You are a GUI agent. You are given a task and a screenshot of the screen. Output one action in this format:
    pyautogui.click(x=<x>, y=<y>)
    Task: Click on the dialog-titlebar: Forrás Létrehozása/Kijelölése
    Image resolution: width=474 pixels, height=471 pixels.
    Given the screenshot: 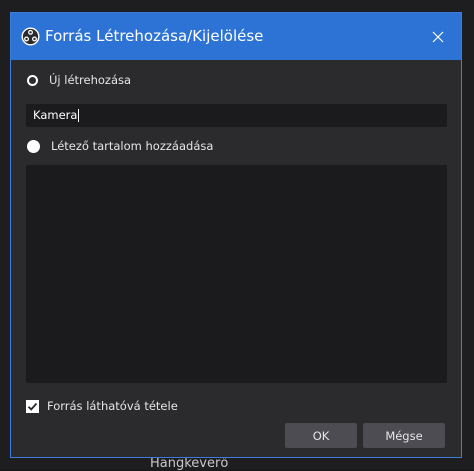 What is the action you would take?
    pyautogui.click(x=236, y=36)
    